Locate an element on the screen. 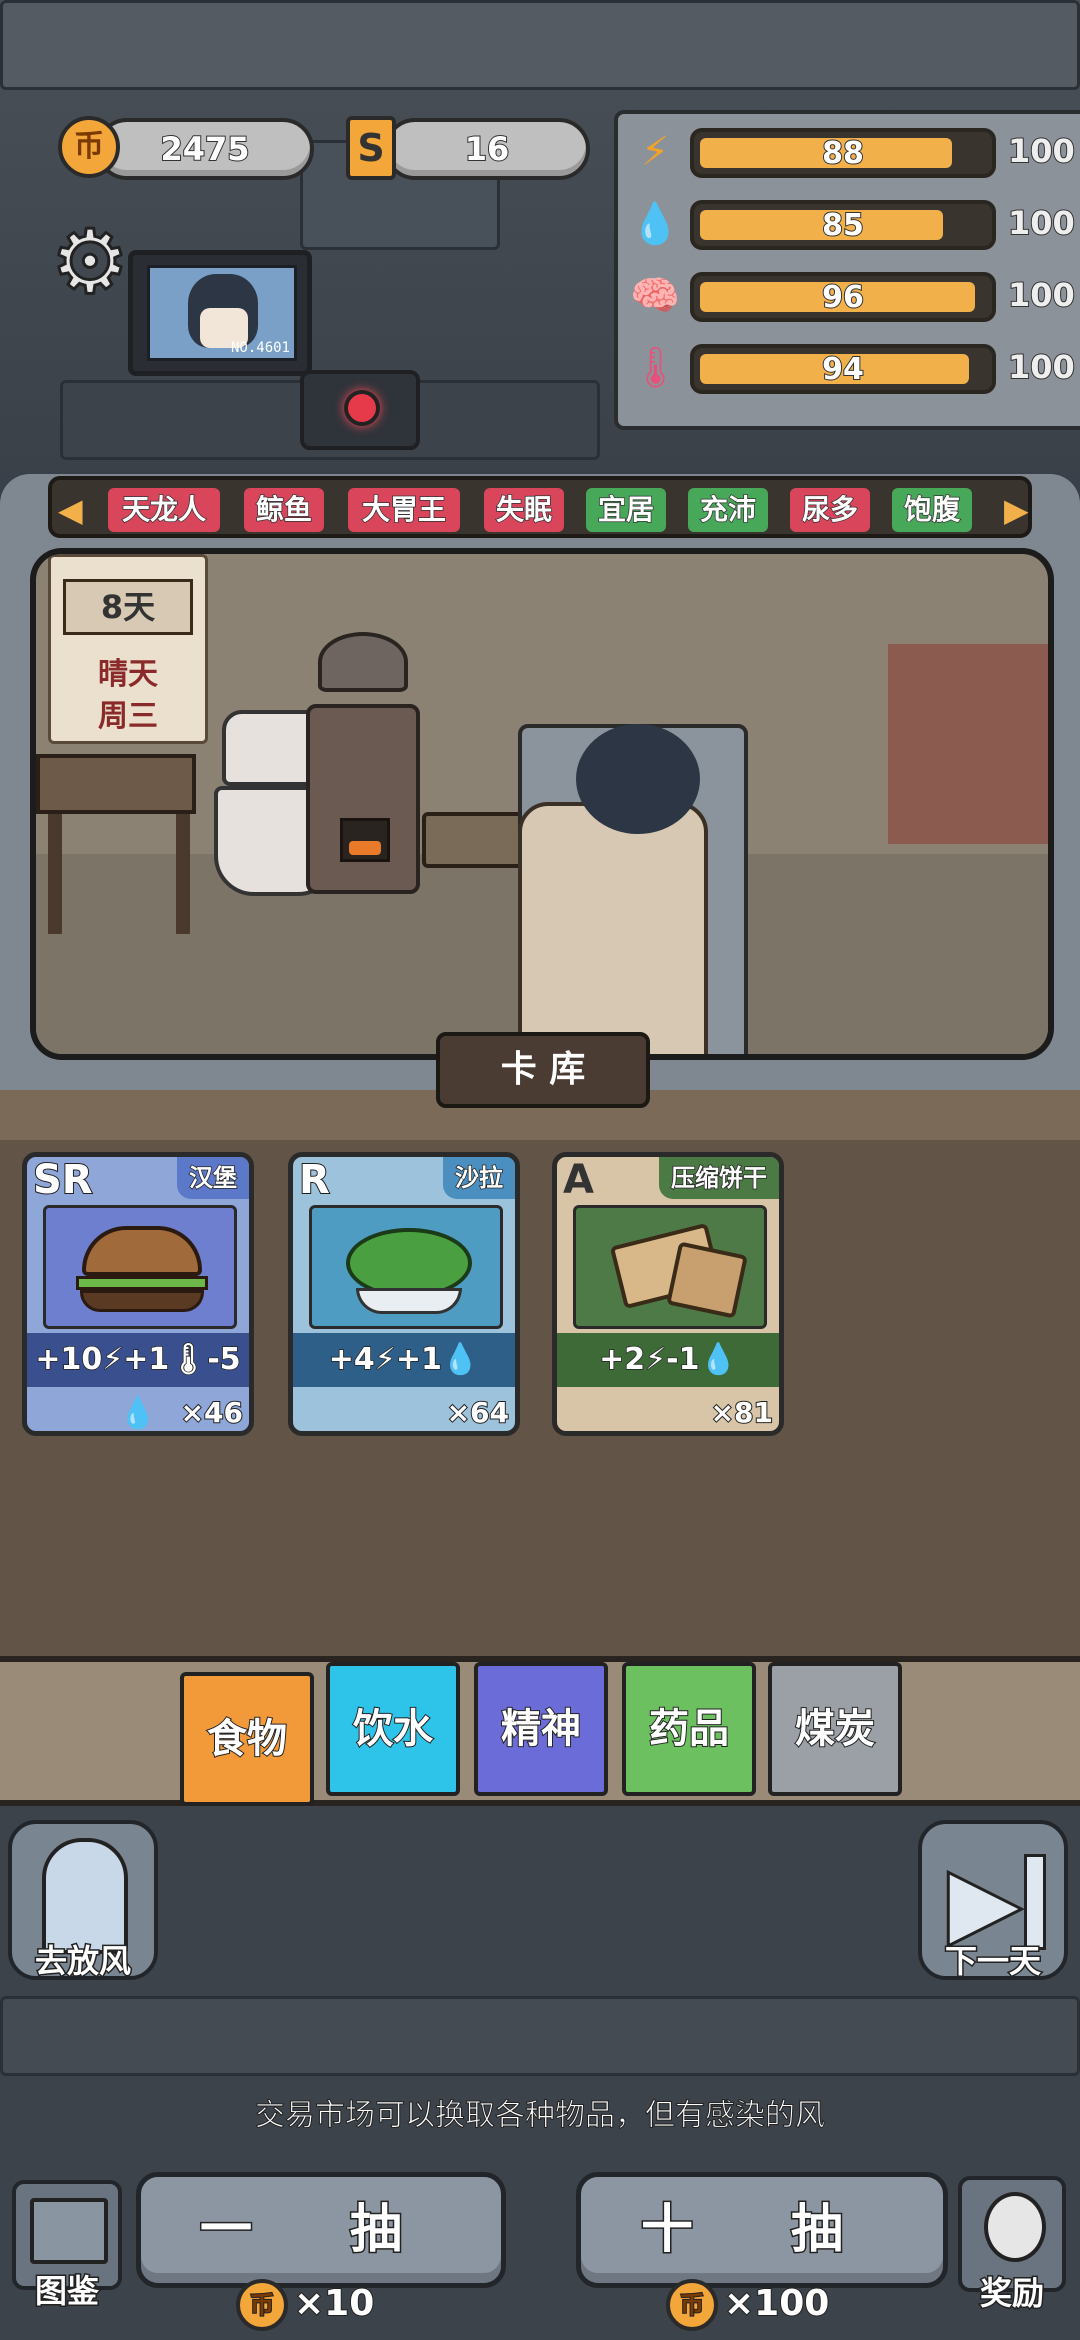 The height and width of the screenshot is (2340, 1080). energy-bar: 88 is located at coordinates (843, 153).